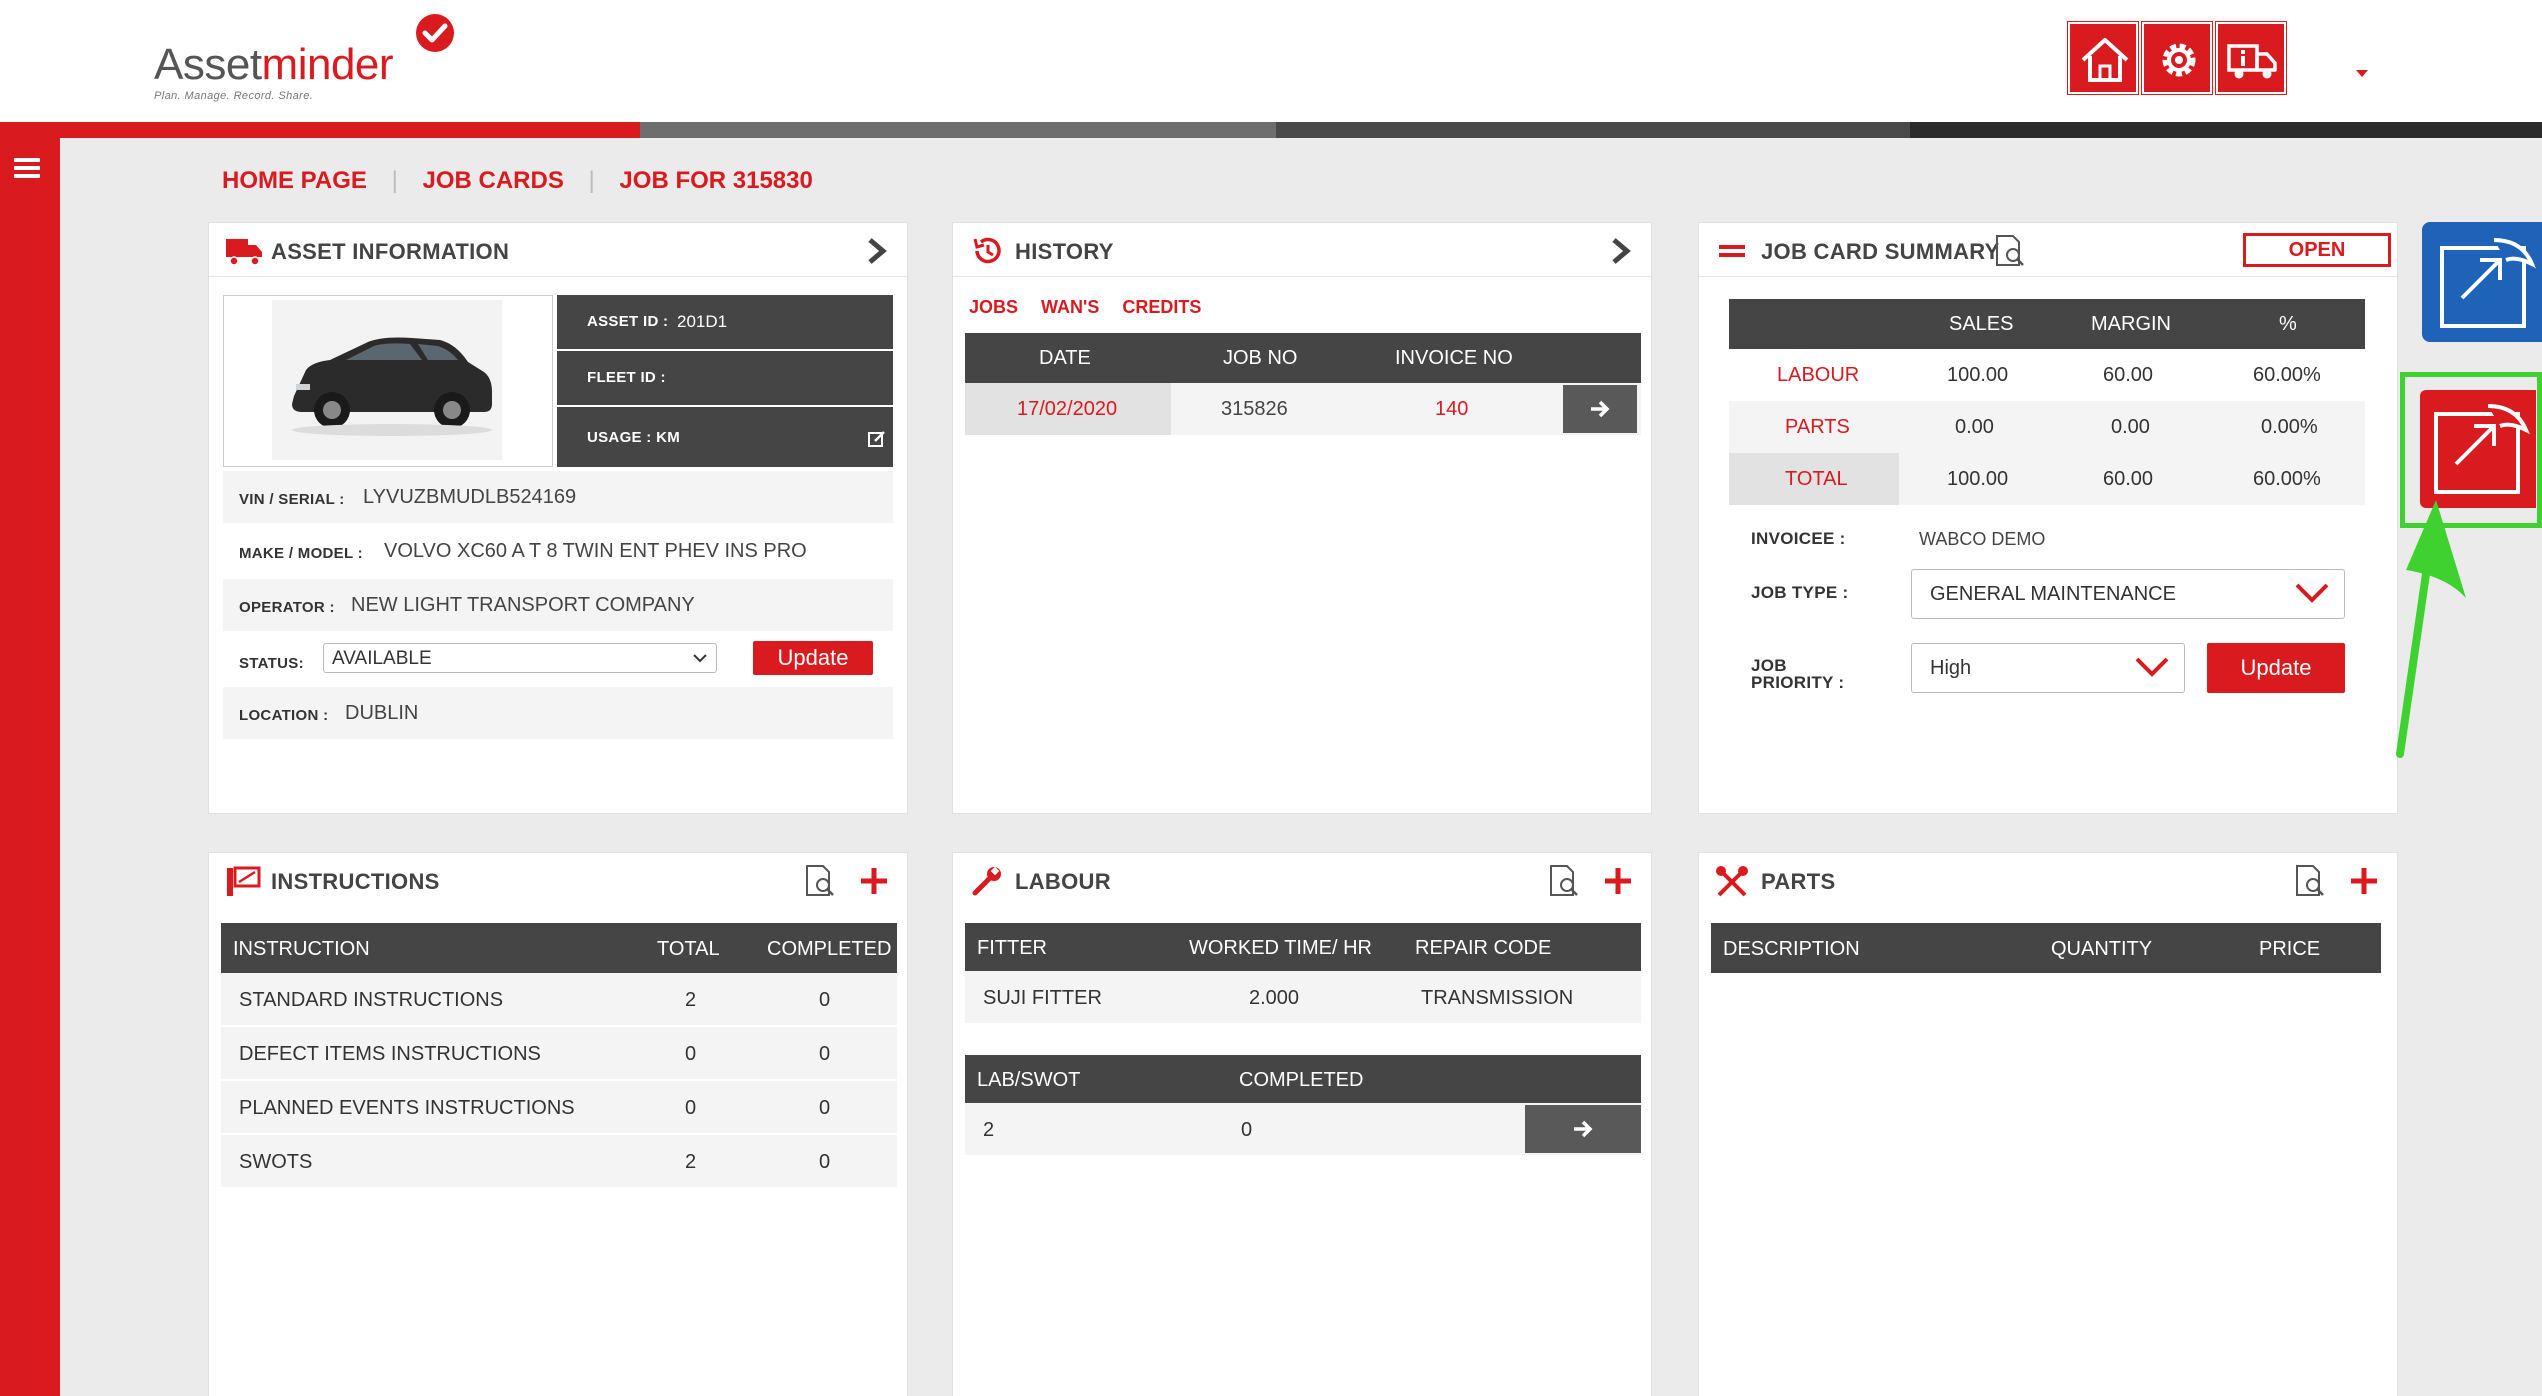 This screenshot has height=1396, width=2542. I want to click on vin-label: VIN / SERIAL :, so click(292, 499).